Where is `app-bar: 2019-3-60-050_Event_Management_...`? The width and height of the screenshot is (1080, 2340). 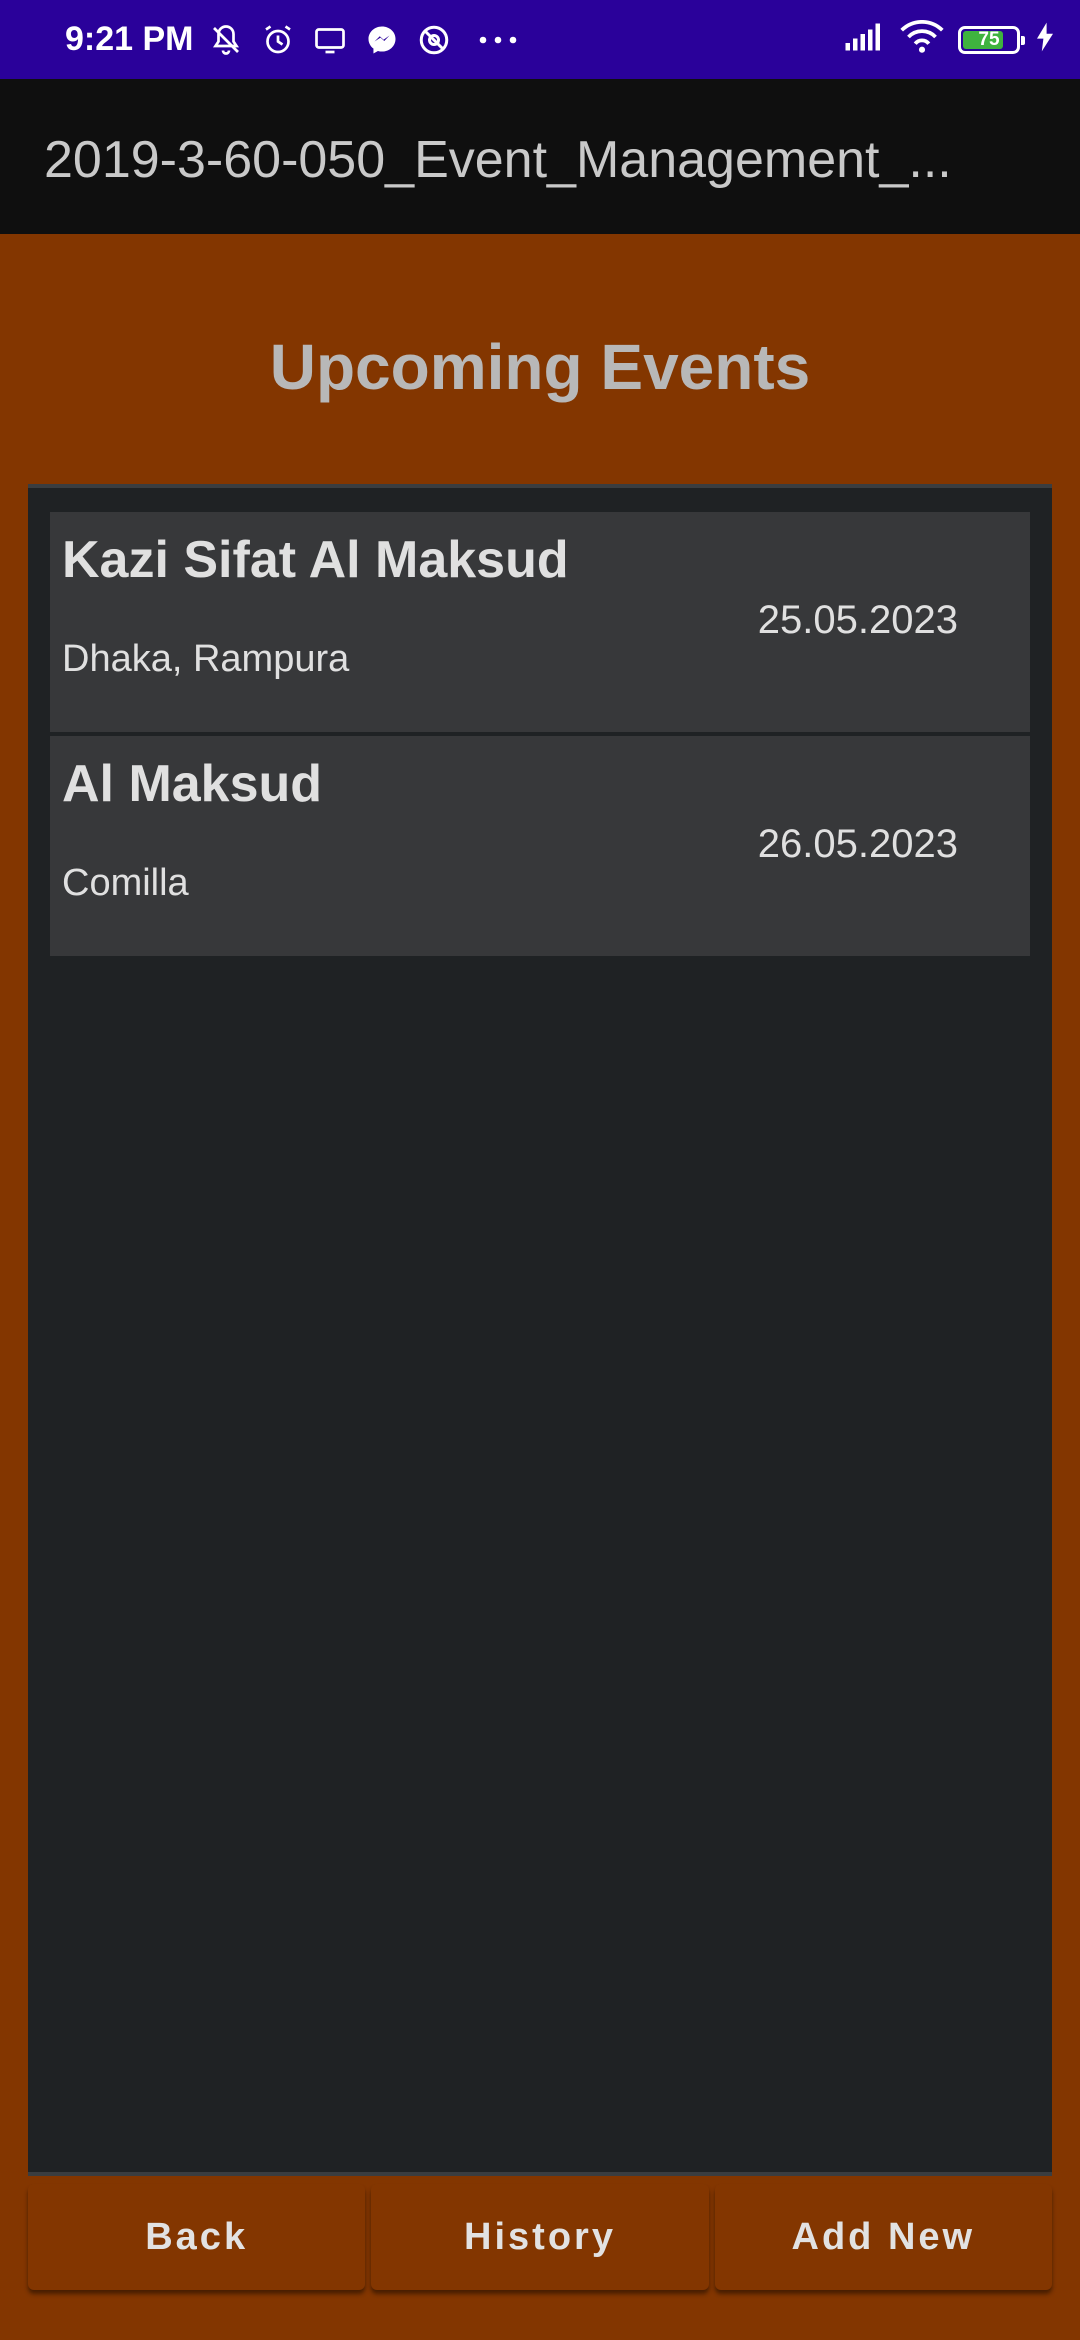 app-bar: 2019-3-60-050_Event_Management_... is located at coordinates (540, 156).